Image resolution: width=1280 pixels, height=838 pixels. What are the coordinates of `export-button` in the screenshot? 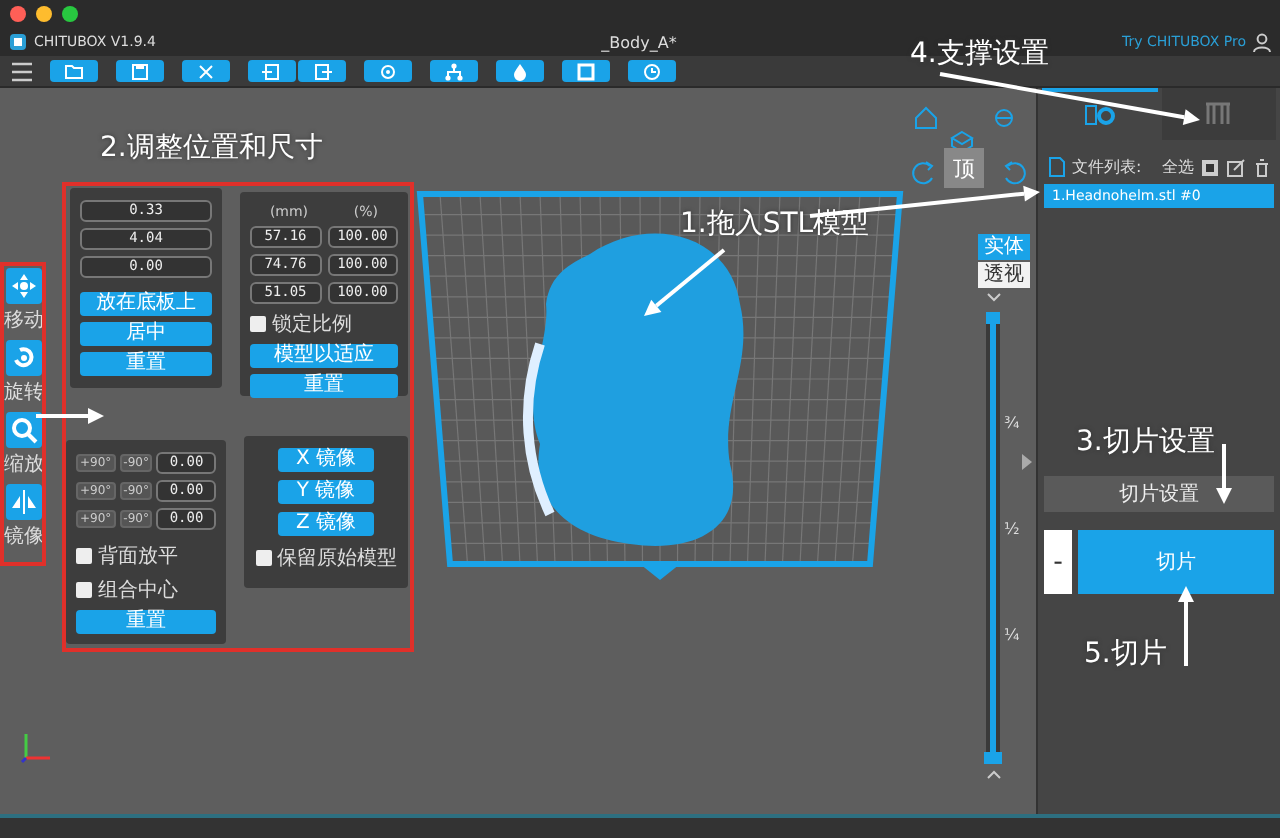 It's located at (322, 71).